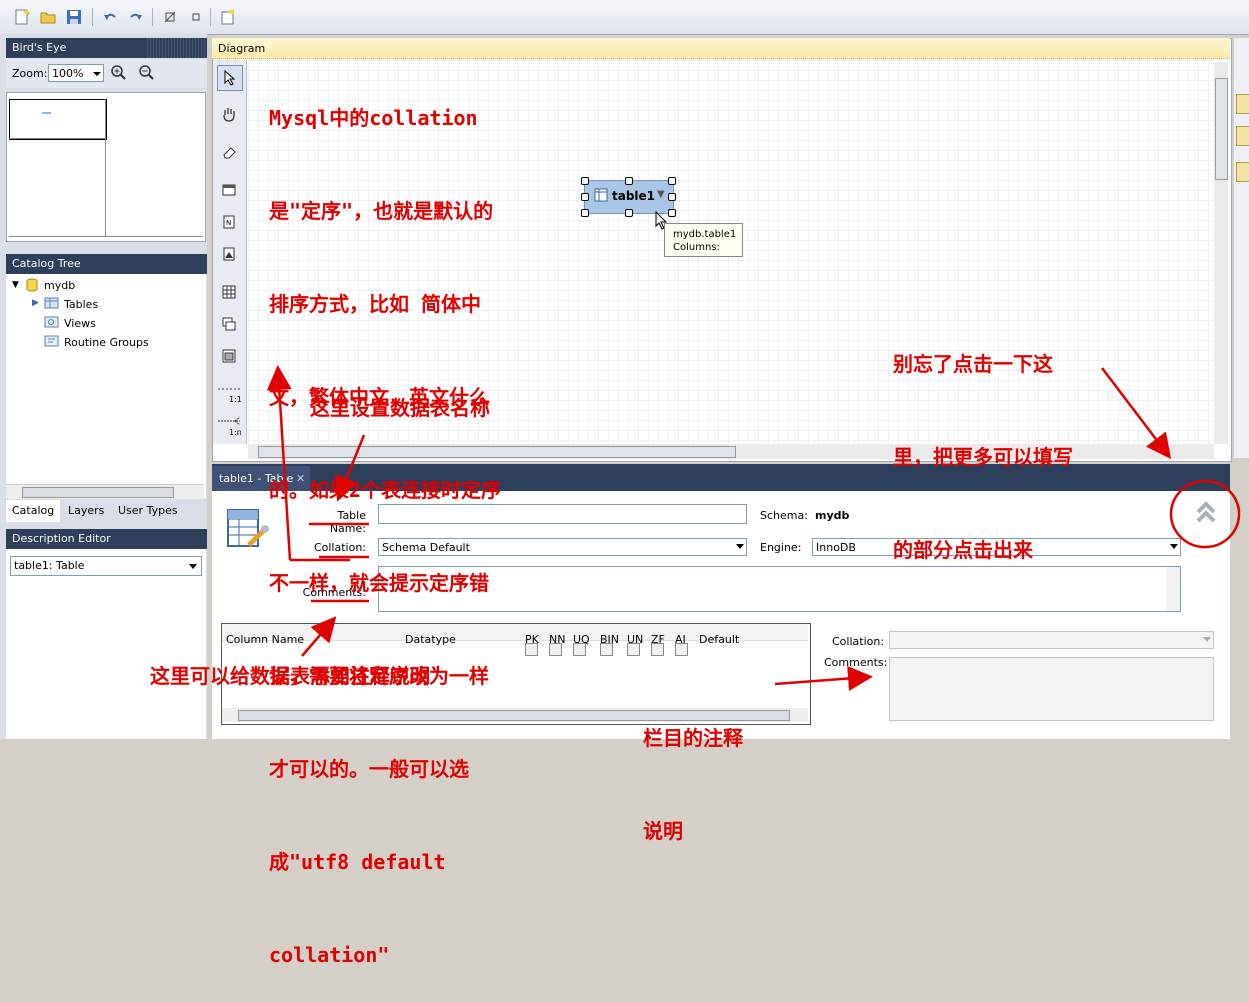 The height and width of the screenshot is (1002, 1249). I want to click on collation-note-line: 才可以的。一般可以选, so click(369, 769).